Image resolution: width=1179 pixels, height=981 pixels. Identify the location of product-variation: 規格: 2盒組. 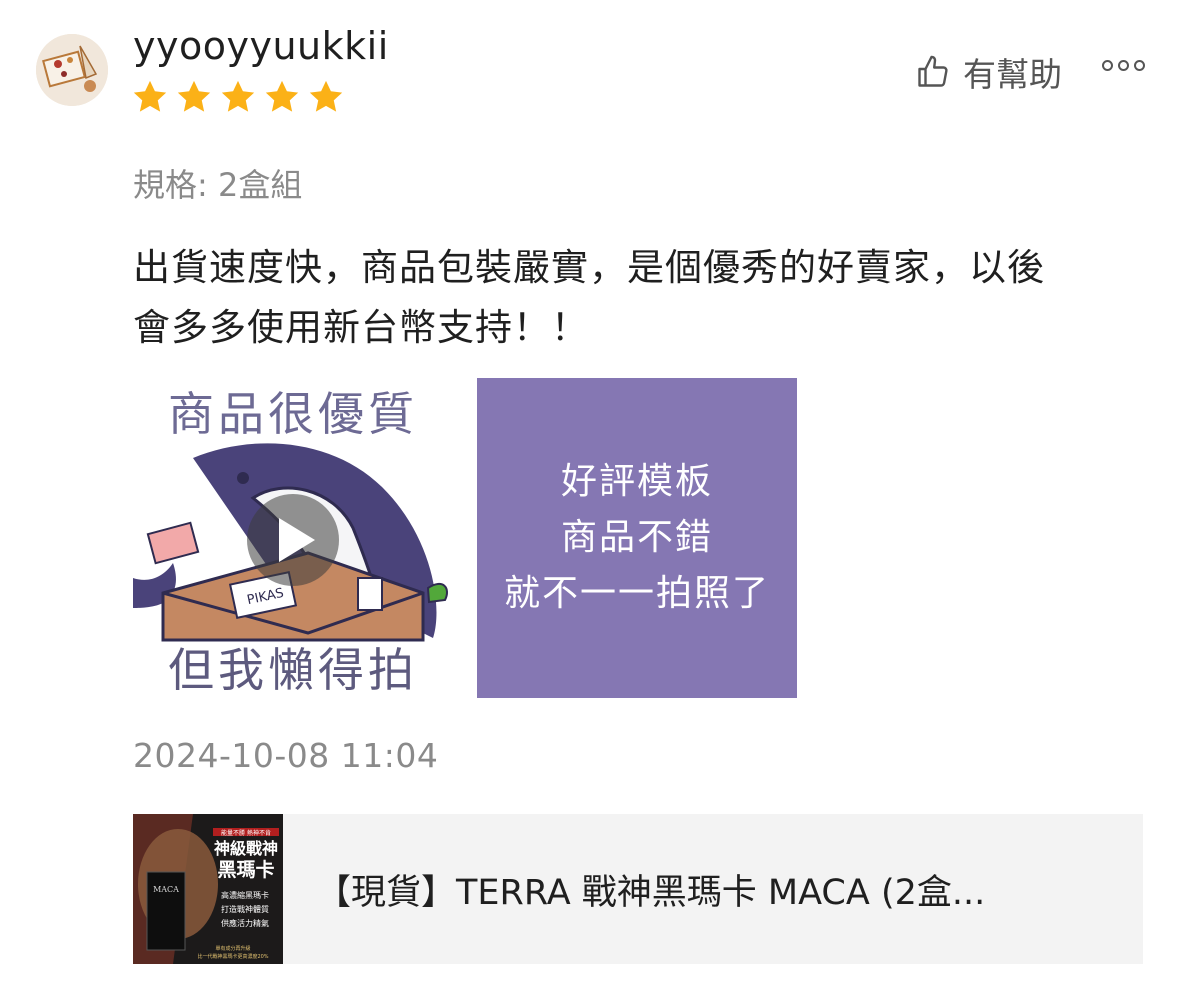
(218, 185).